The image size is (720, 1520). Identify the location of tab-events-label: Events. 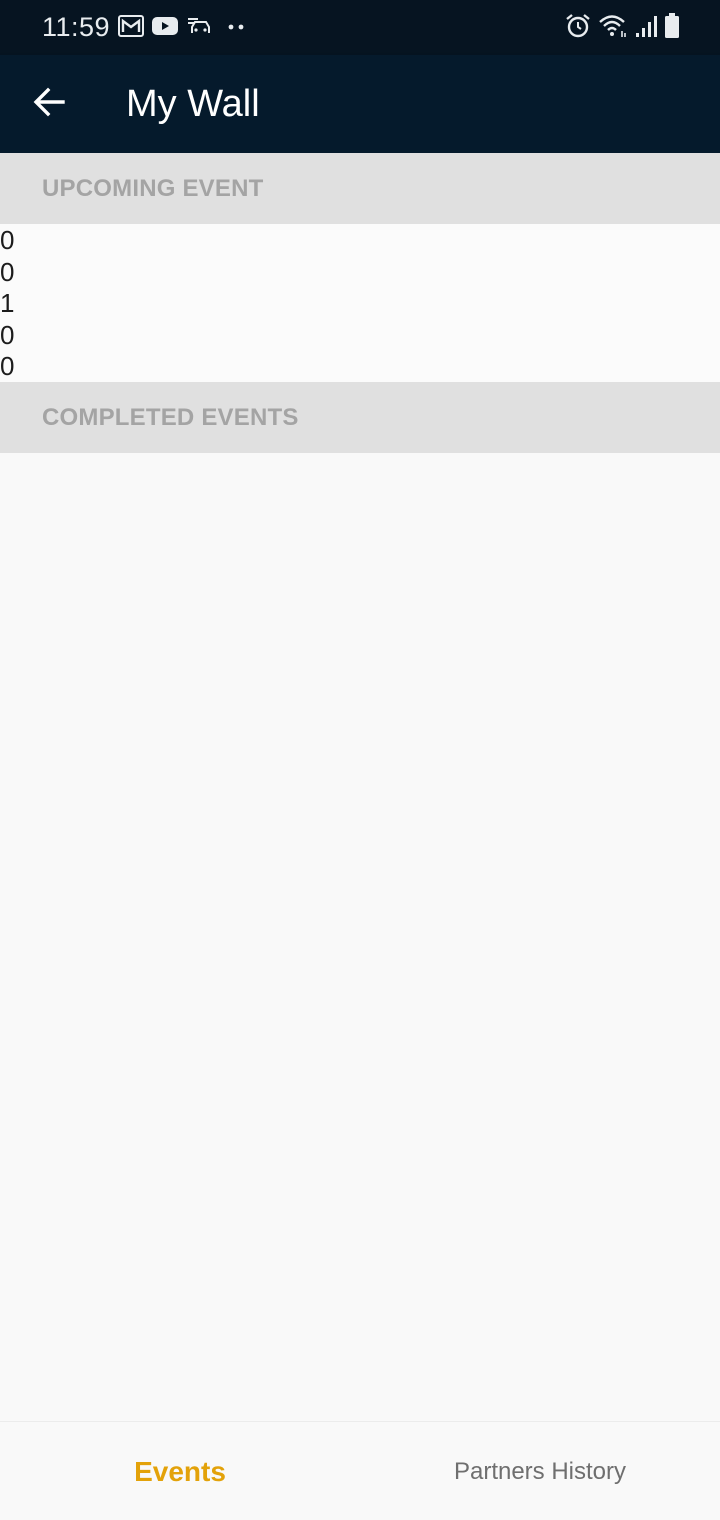
(180, 1471).